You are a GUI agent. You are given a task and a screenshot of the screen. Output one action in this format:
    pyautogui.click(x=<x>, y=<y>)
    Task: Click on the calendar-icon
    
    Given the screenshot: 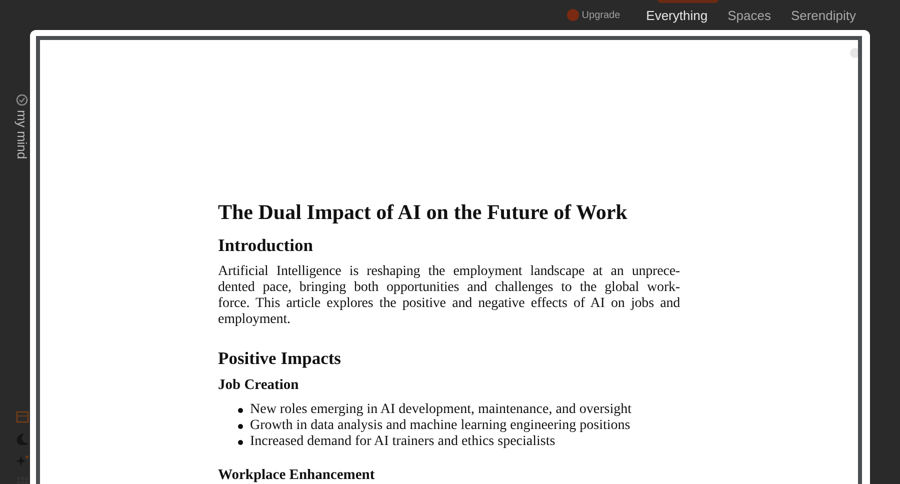 What is the action you would take?
    pyautogui.click(x=22, y=416)
    